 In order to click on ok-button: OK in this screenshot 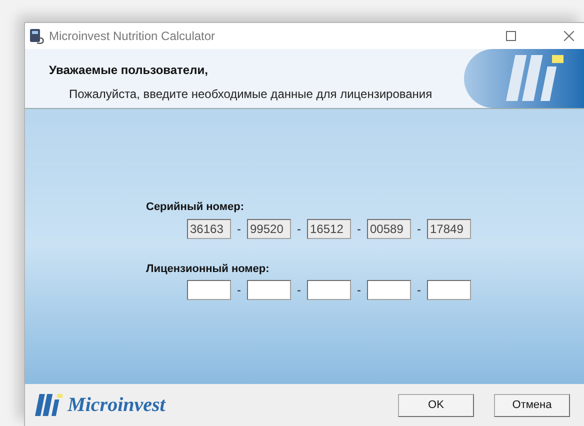, I will do `click(436, 405)`.